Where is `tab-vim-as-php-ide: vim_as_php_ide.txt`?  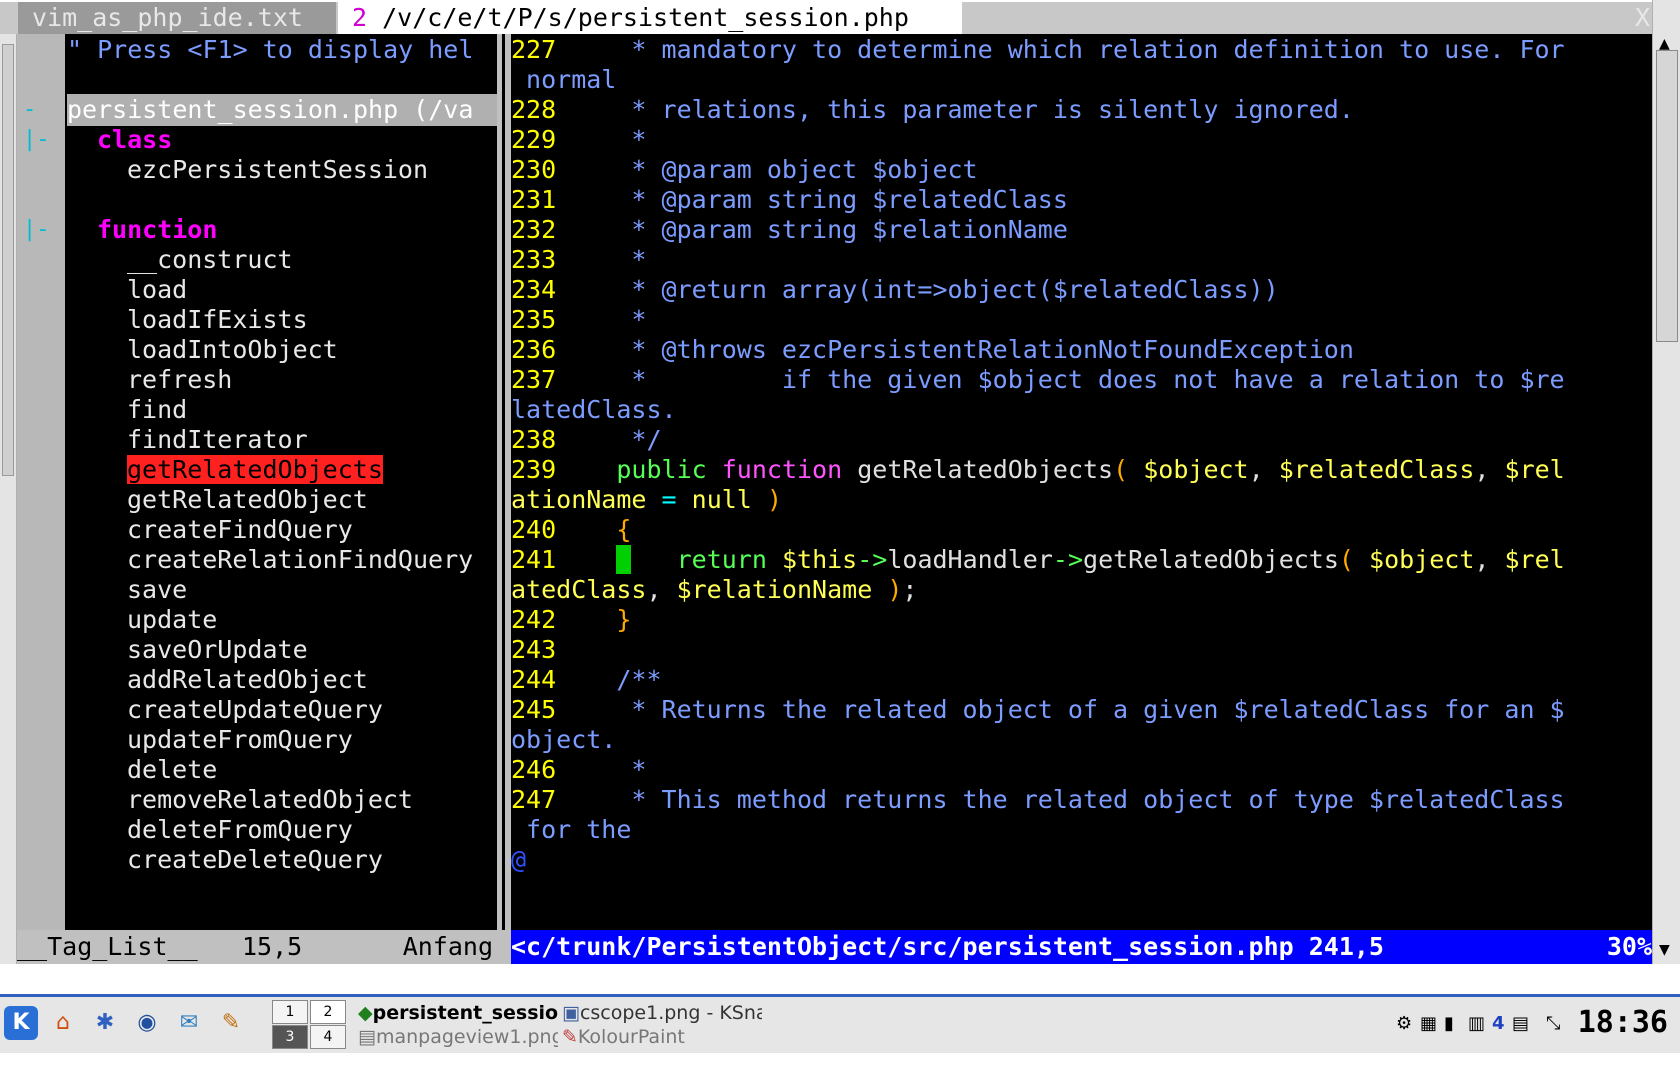 tab-vim-as-php-ide: vim_as_php_ide.txt is located at coordinates (177, 18).